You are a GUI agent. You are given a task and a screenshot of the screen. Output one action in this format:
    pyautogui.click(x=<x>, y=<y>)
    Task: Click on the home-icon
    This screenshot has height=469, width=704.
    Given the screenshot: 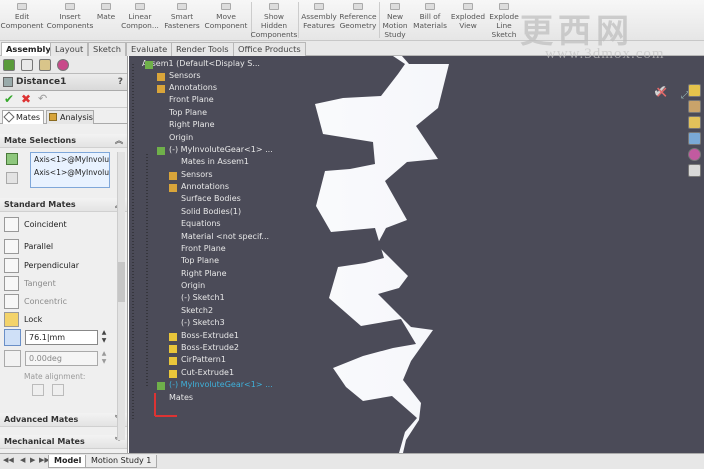 What is the action you would take?
    pyautogui.click(x=694, y=90)
    